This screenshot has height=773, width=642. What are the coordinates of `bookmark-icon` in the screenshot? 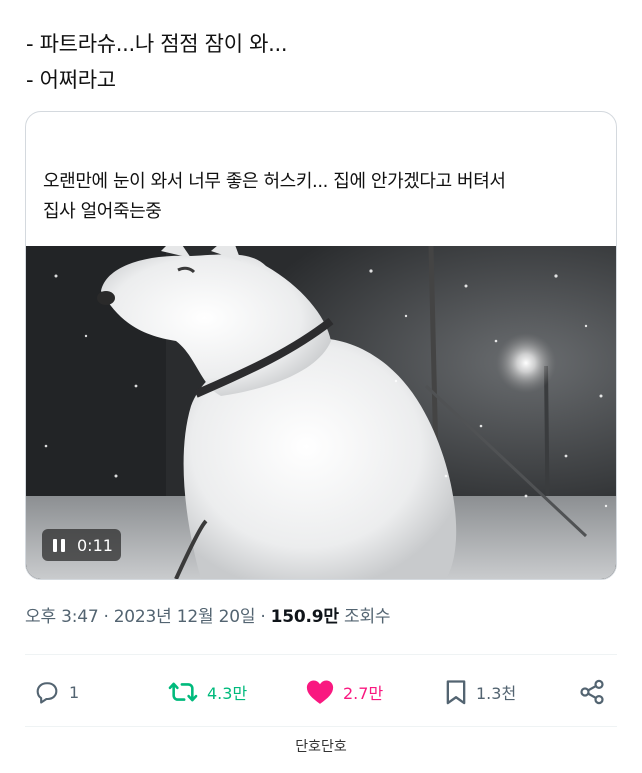 It's located at (456, 692).